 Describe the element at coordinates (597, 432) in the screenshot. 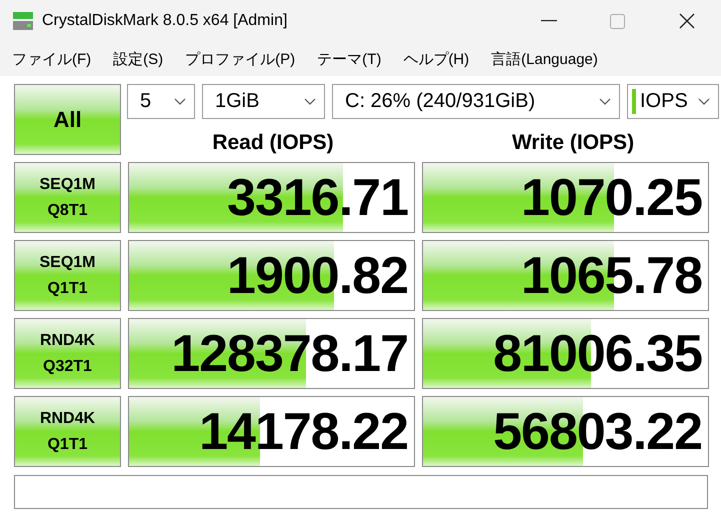

I see `write-value: 56803.22` at that location.